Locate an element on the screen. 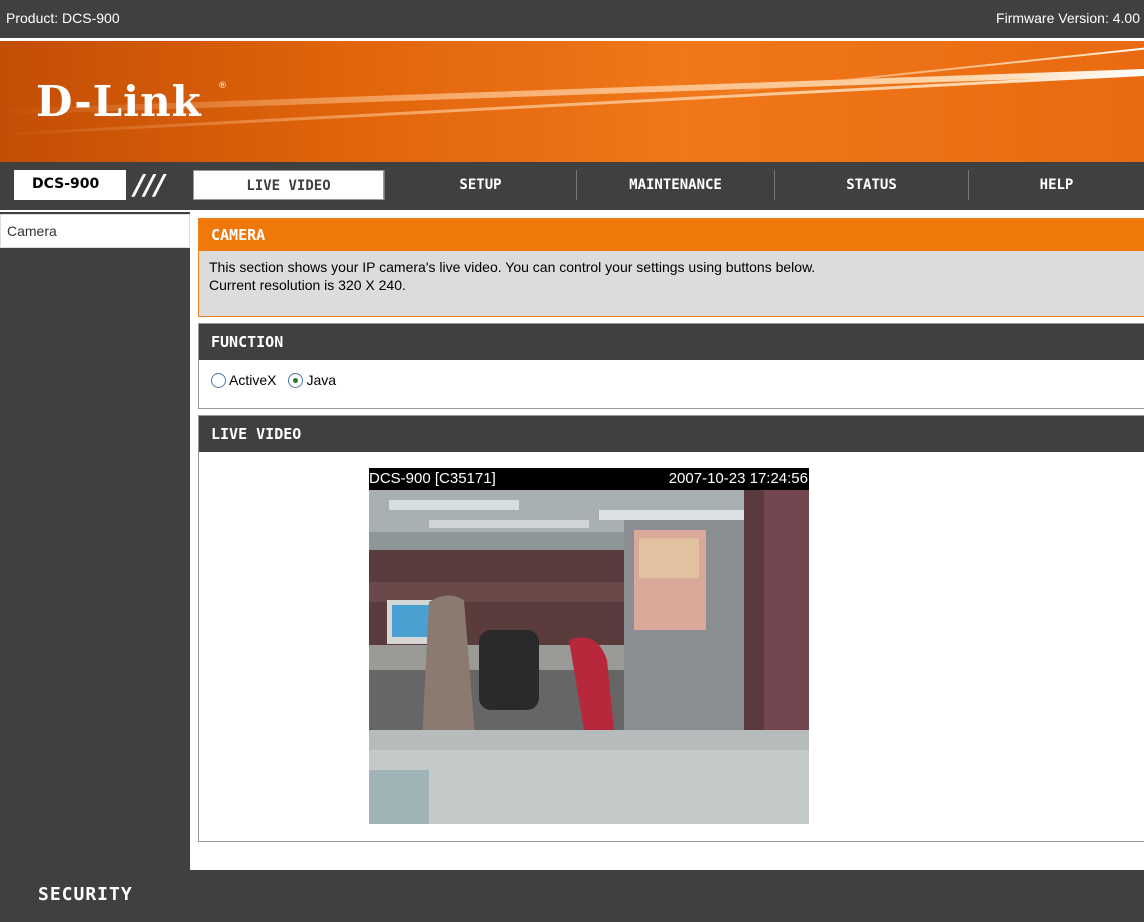  function-section-title: FUNCTION is located at coordinates (671, 342).